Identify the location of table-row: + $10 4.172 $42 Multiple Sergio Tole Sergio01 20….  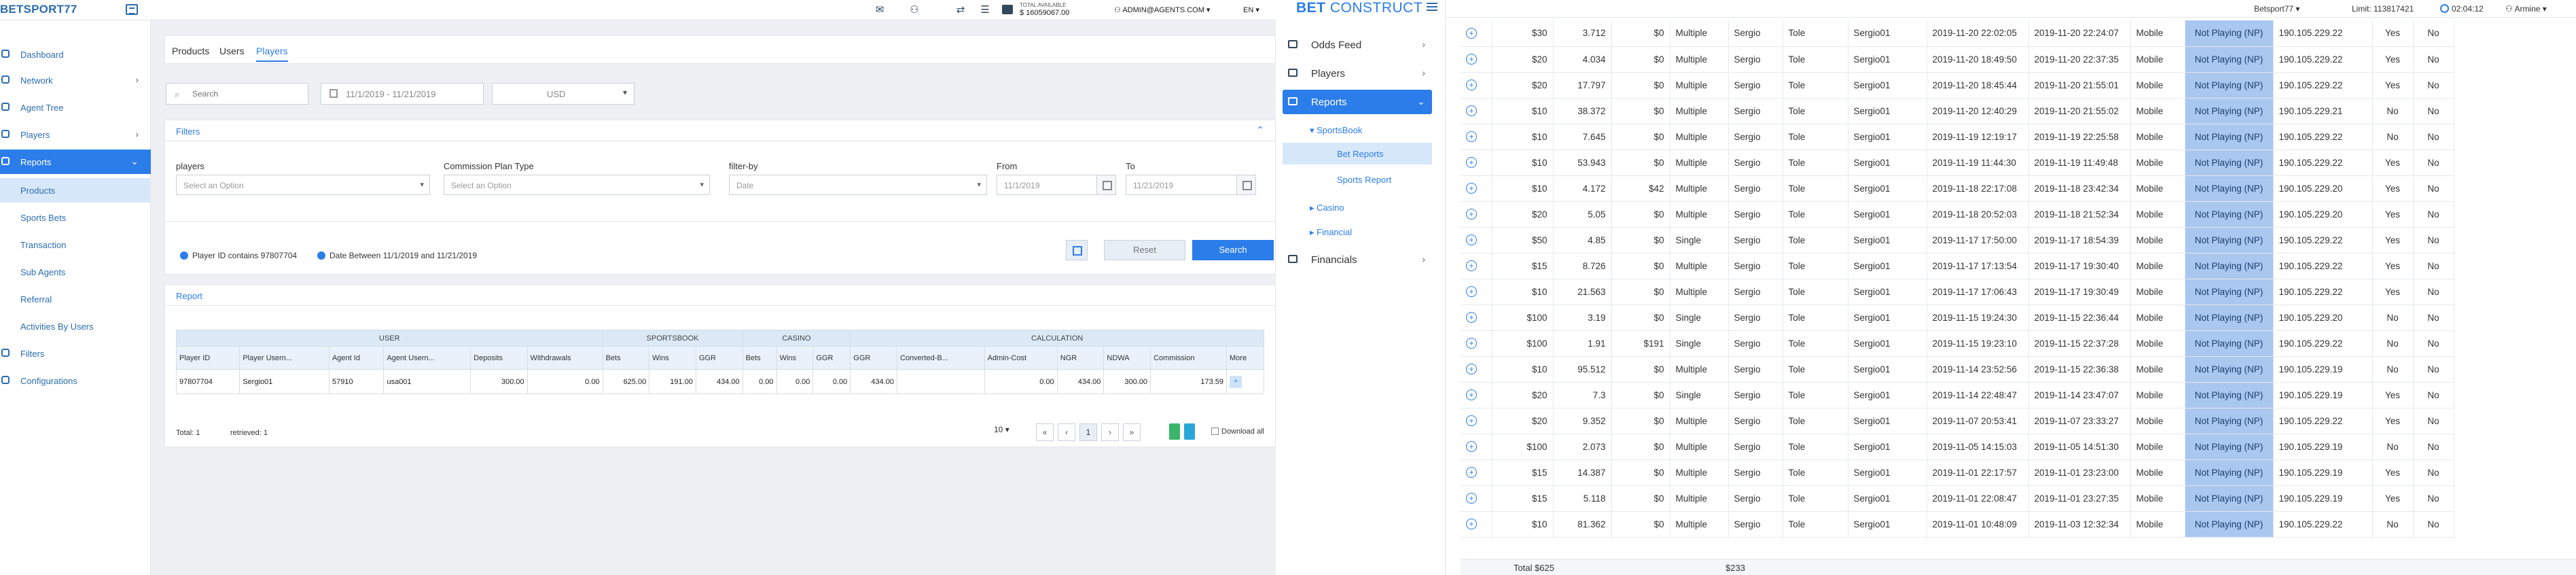
(1958, 189).